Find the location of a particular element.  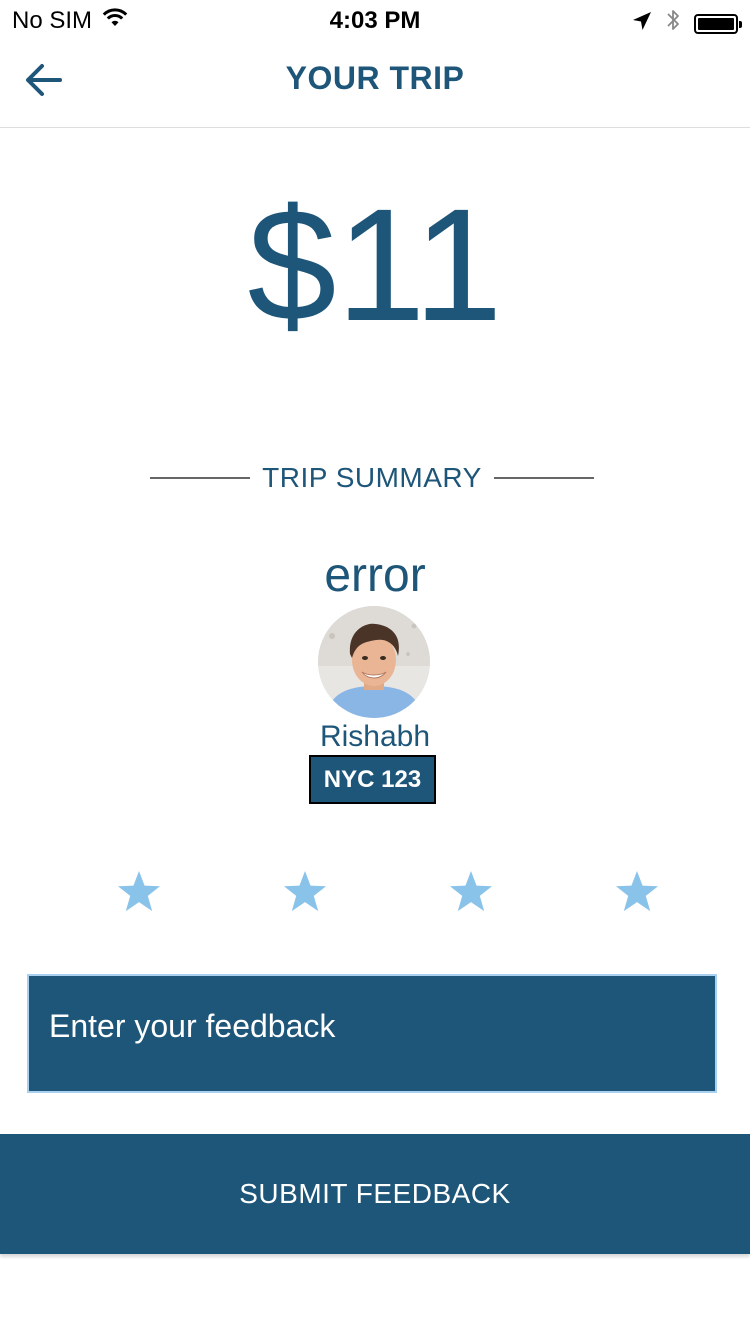

license-plate-badge: NYC 123 is located at coordinates (372, 779).